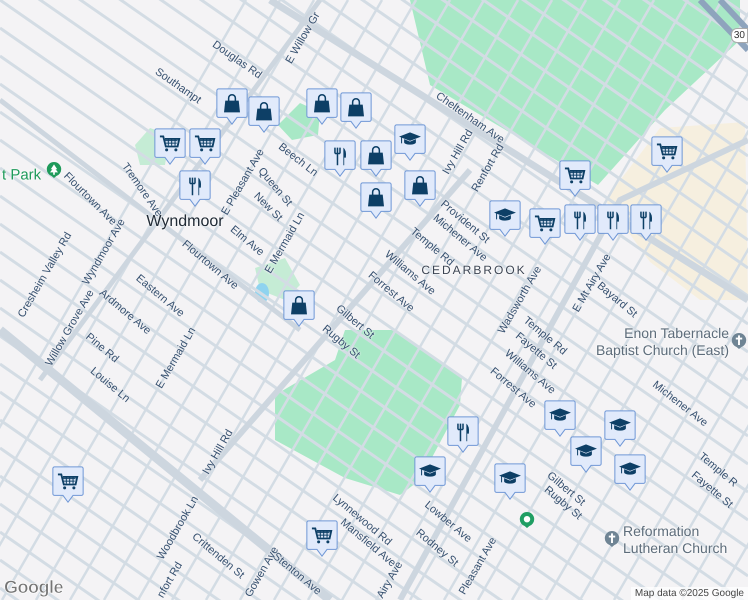 This screenshot has width=748, height=600. I want to click on town-label: Wyndmoor, so click(185, 222).